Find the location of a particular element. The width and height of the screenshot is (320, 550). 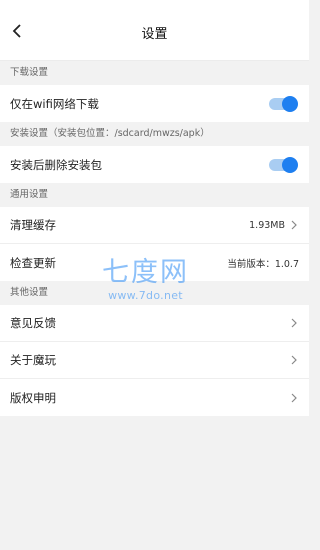

delete-after-install-toggle is located at coordinates (283, 164).